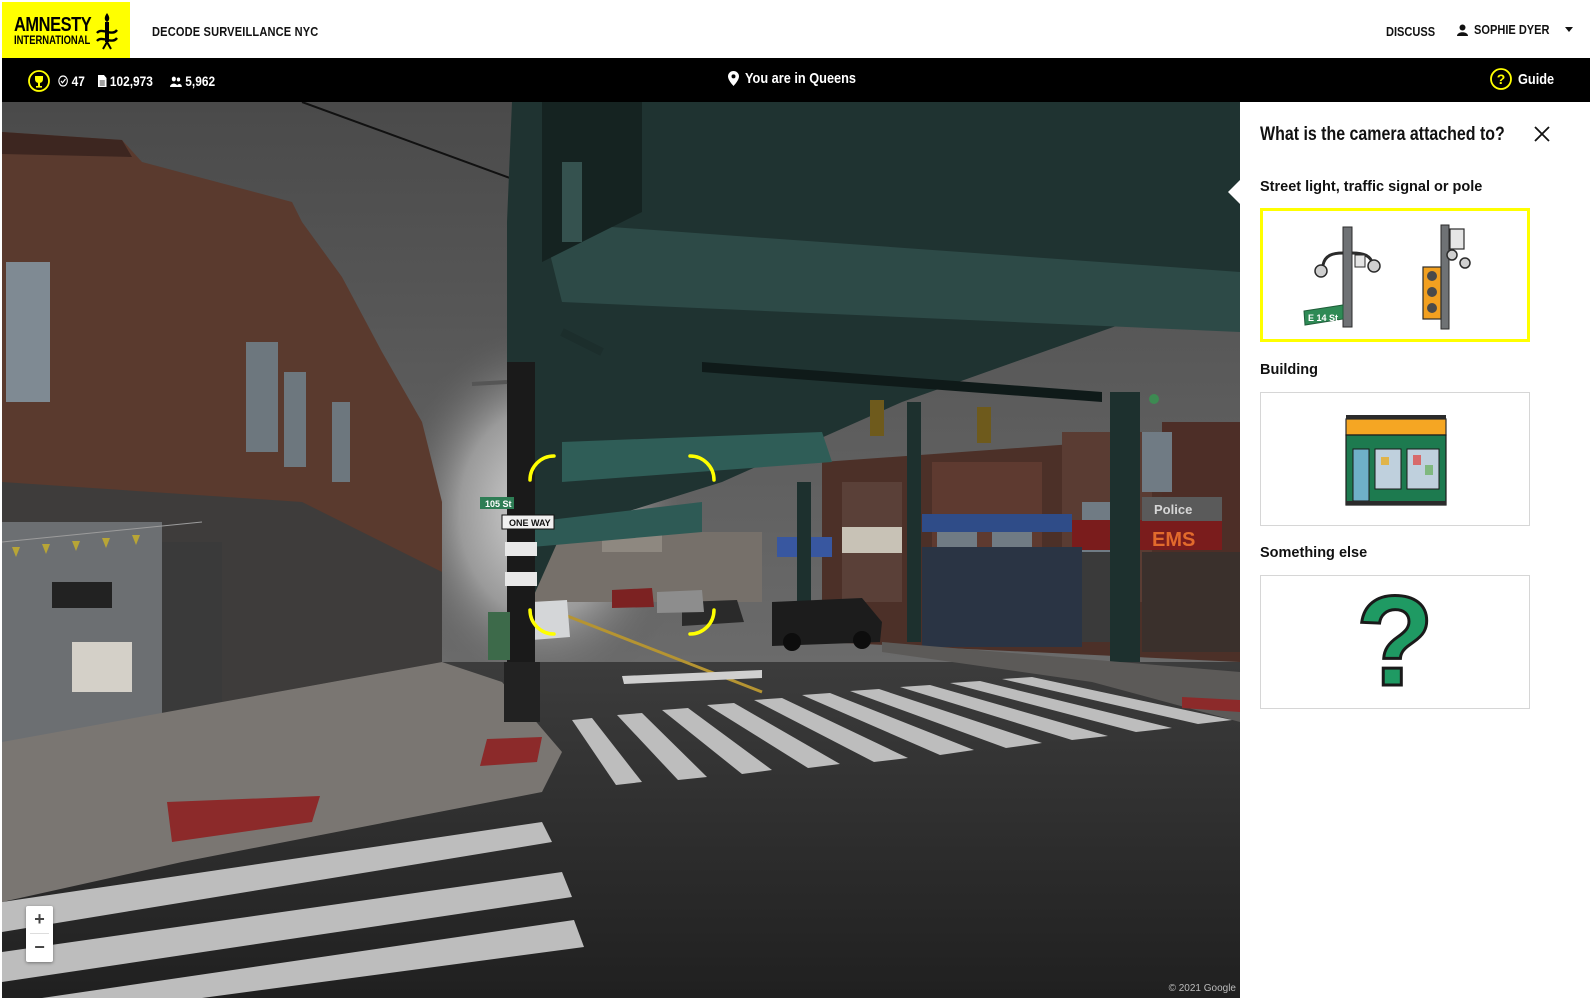 The height and width of the screenshot is (1000, 1592). Describe the element at coordinates (1536, 79) in the screenshot. I see `guide-label: Guide` at that location.